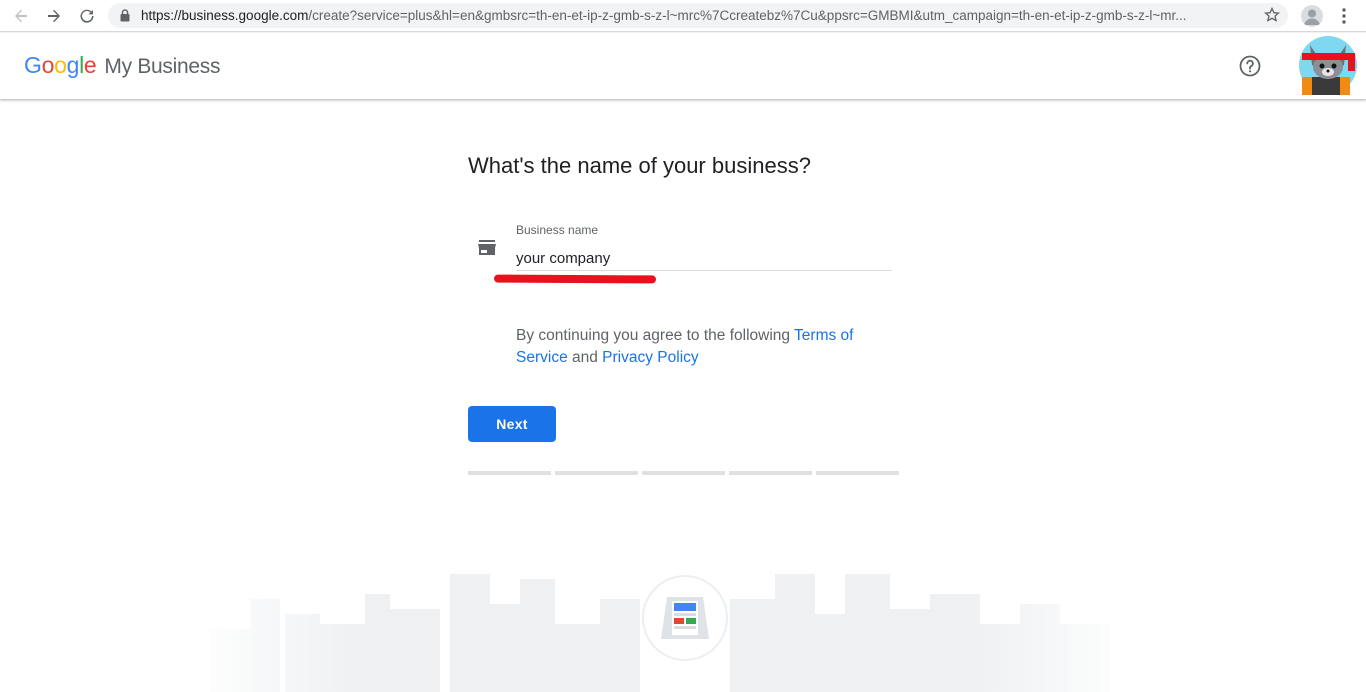 The image size is (1366, 692). Describe the element at coordinates (585, 357) in the screenshot. I see `terms-middle: and` at that location.